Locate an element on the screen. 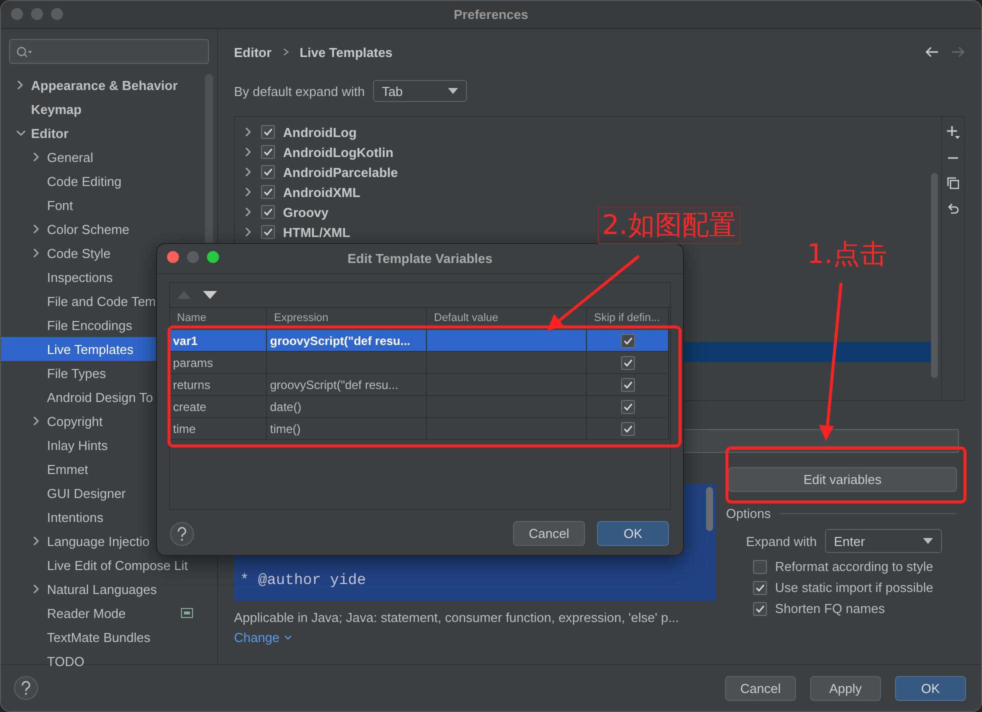  template-group-label: Groovy is located at coordinates (306, 212).